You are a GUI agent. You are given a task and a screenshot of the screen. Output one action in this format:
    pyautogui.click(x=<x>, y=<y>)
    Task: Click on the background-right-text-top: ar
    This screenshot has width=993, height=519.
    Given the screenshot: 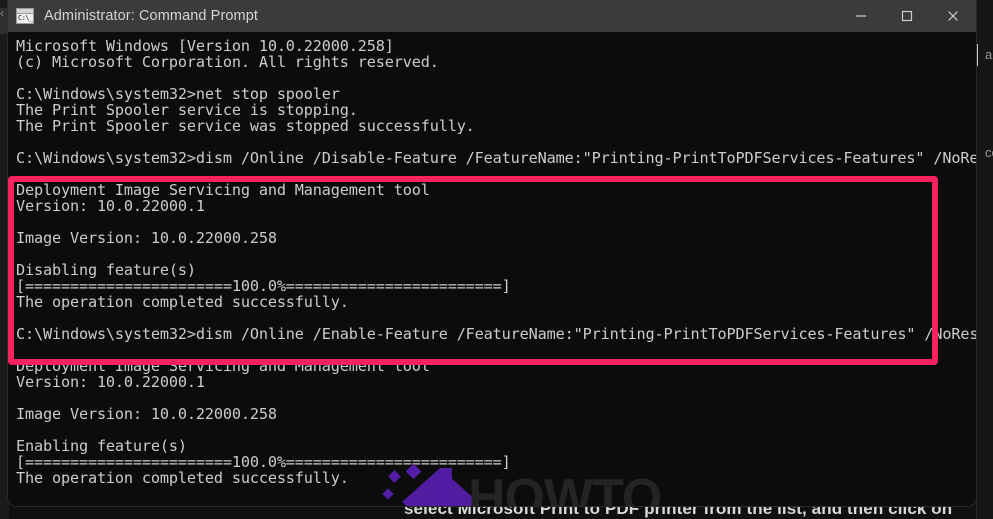 What is the action you would take?
    pyautogui.click(x=989, y=54)
    